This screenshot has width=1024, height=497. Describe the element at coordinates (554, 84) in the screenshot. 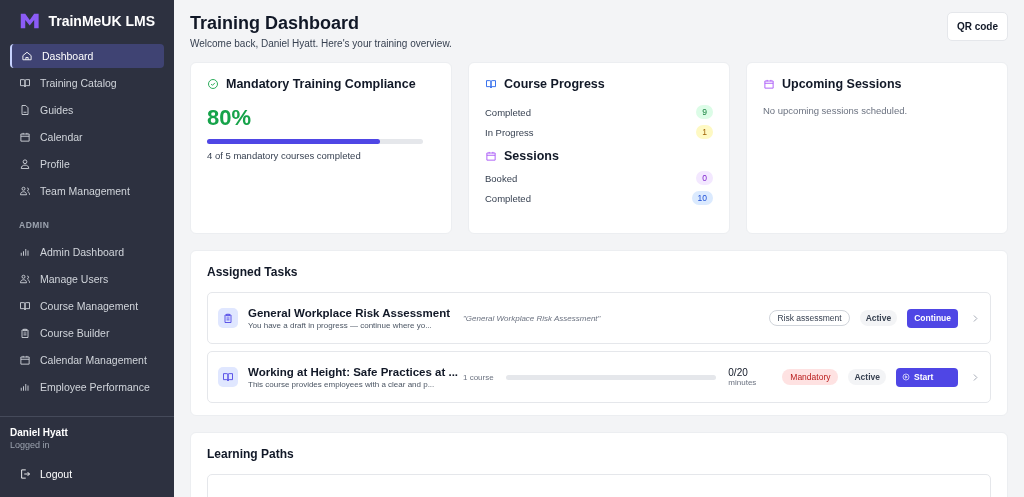

I see `card-title: Course Progress` at that location.